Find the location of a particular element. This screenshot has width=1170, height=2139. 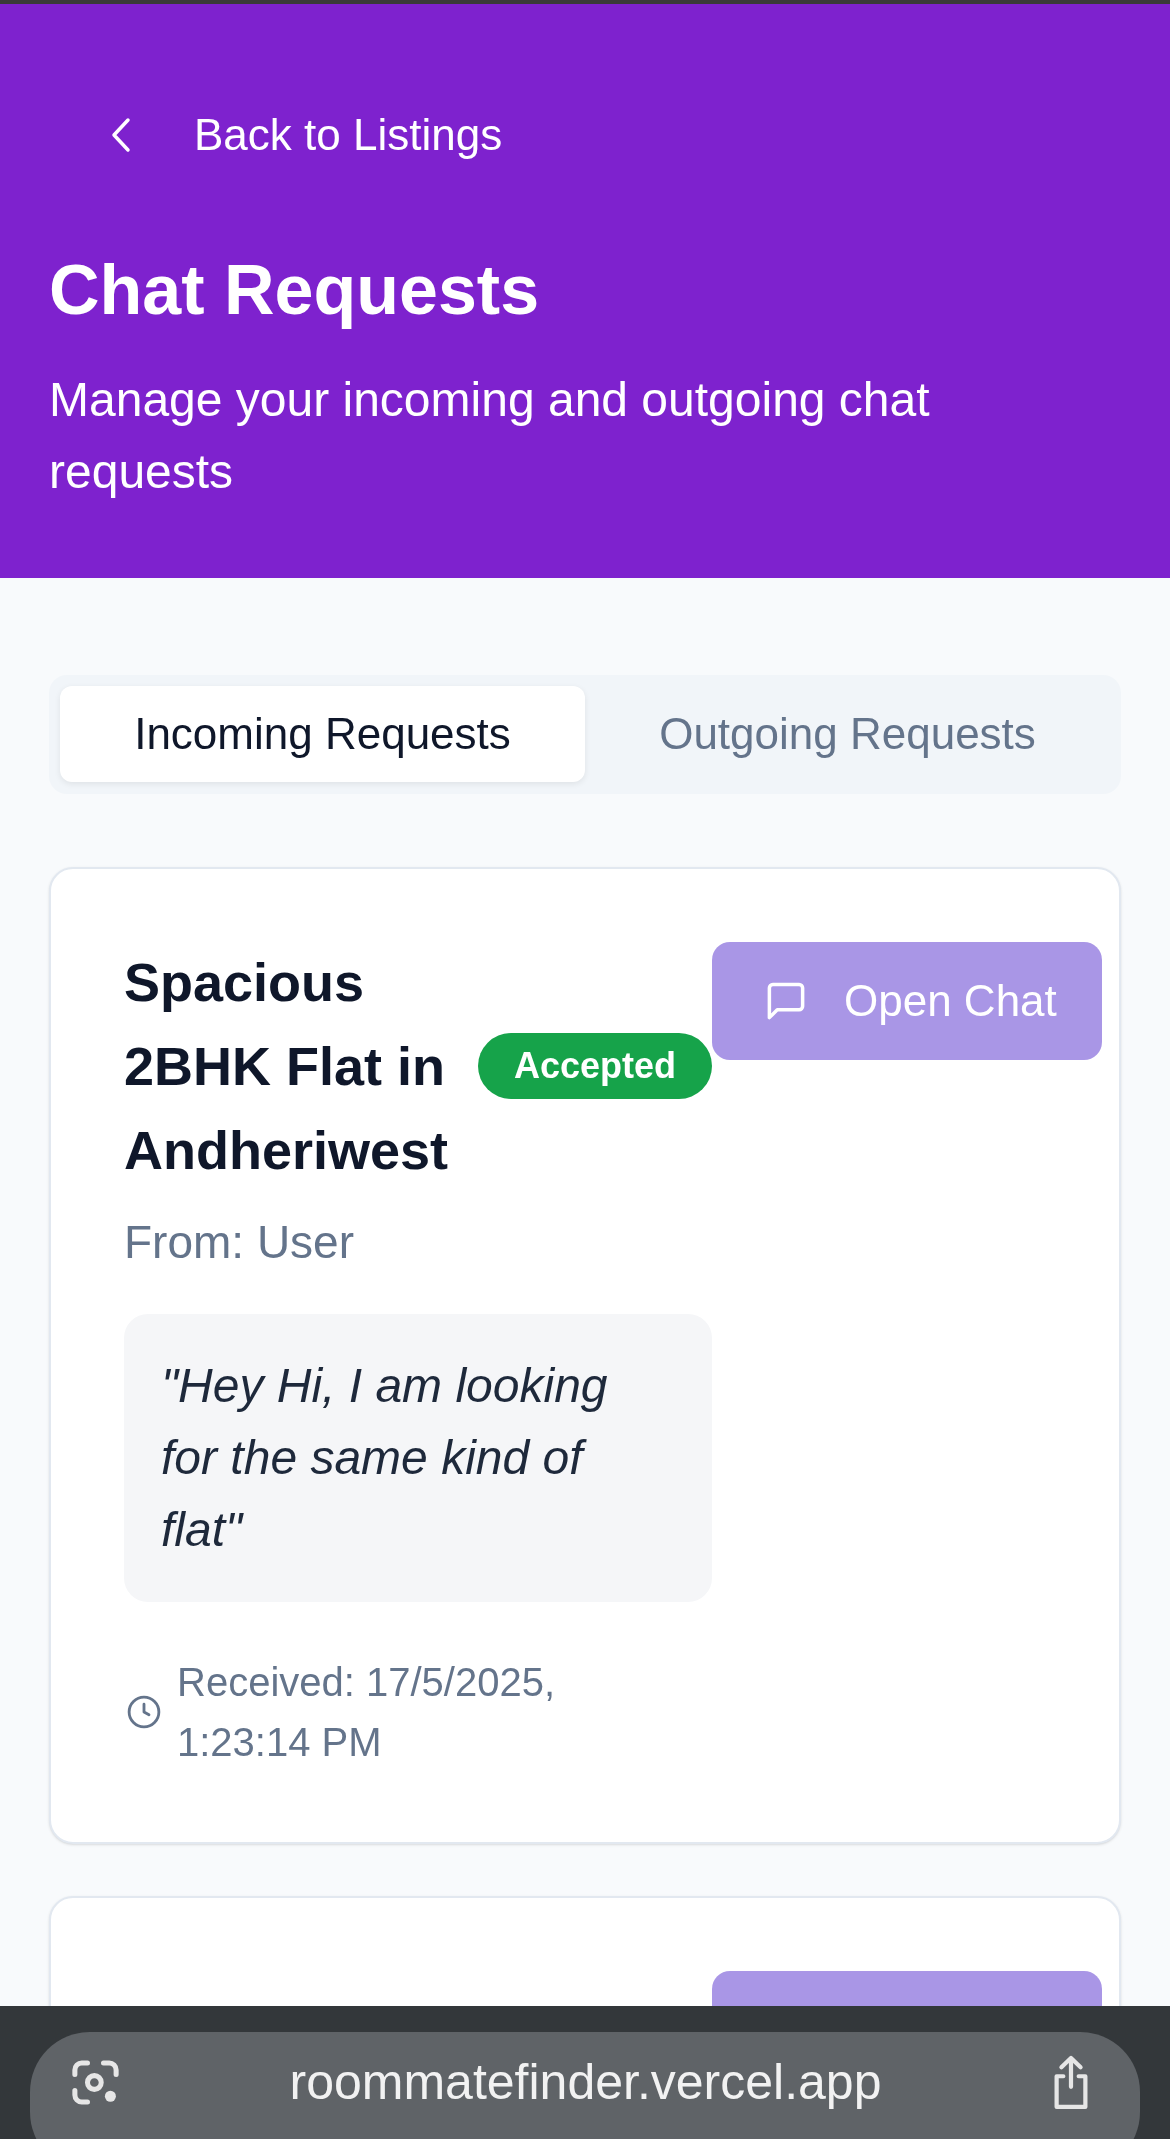

page-subtitle: Manage your incoming and outgoing chat requests is located at coordinates (490, 436).